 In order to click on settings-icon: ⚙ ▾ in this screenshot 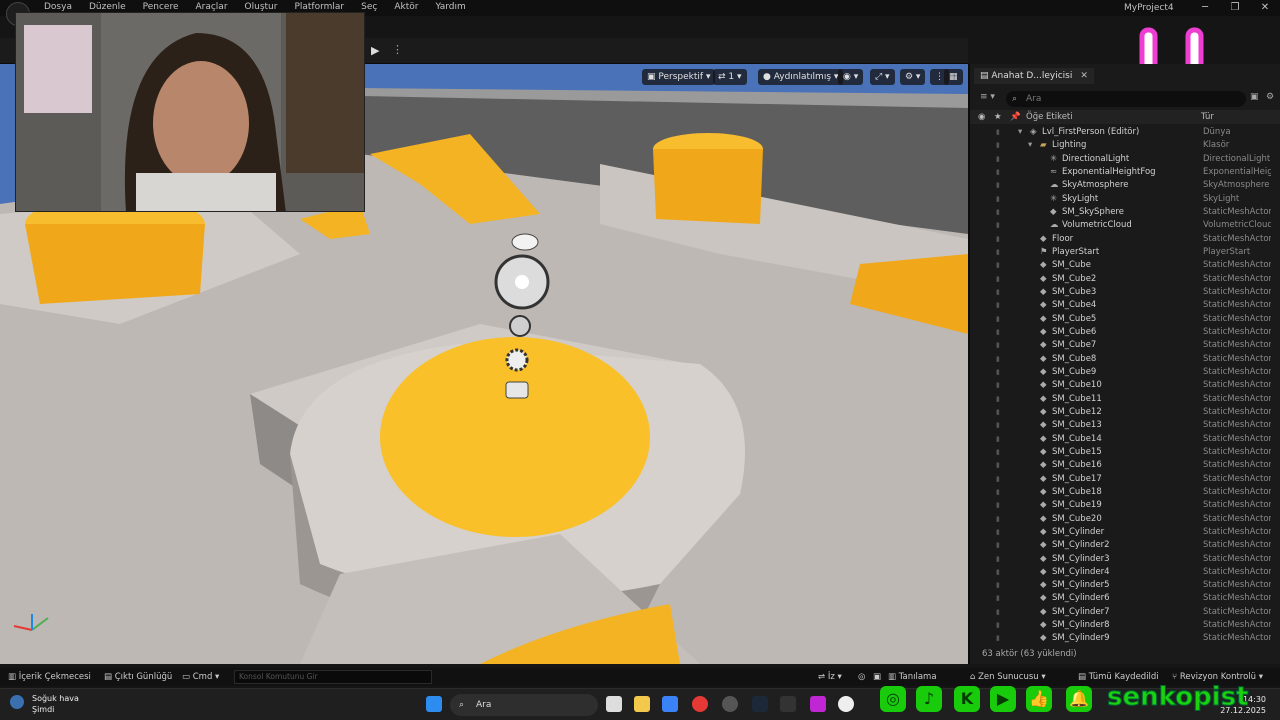, I will do `click(913, 77)`.